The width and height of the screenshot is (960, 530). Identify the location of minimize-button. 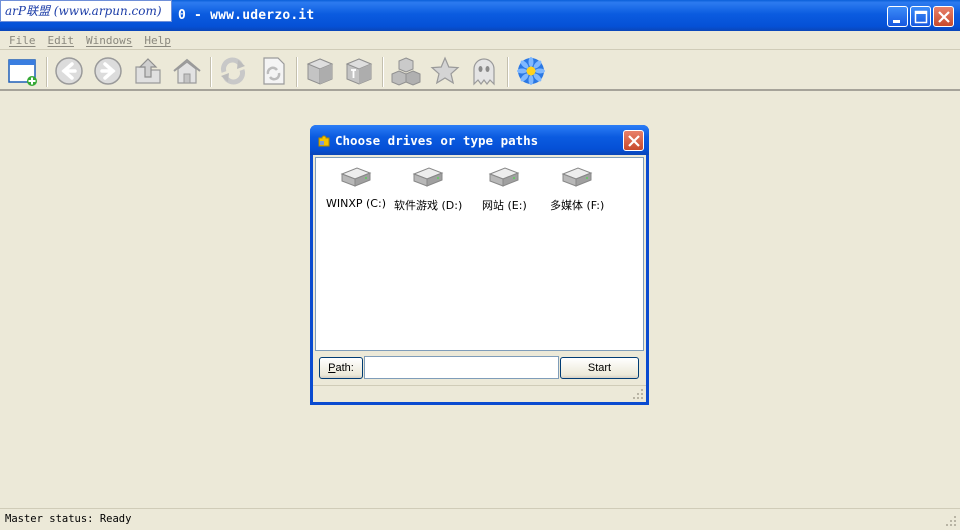
(897, 16).